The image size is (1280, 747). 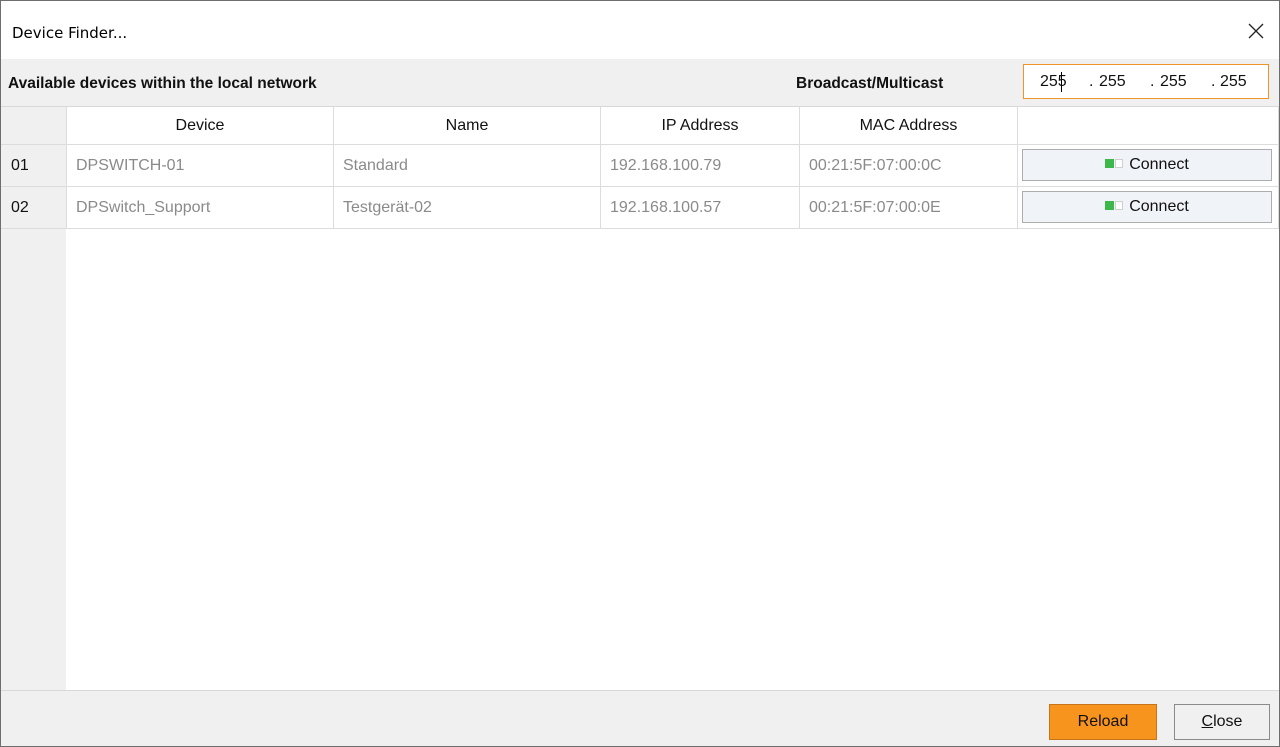 What do you see at coordinates (1233, 82) in the screenshot?
I see `ip-octet-4: 255` at bounding box center [1233, 82].